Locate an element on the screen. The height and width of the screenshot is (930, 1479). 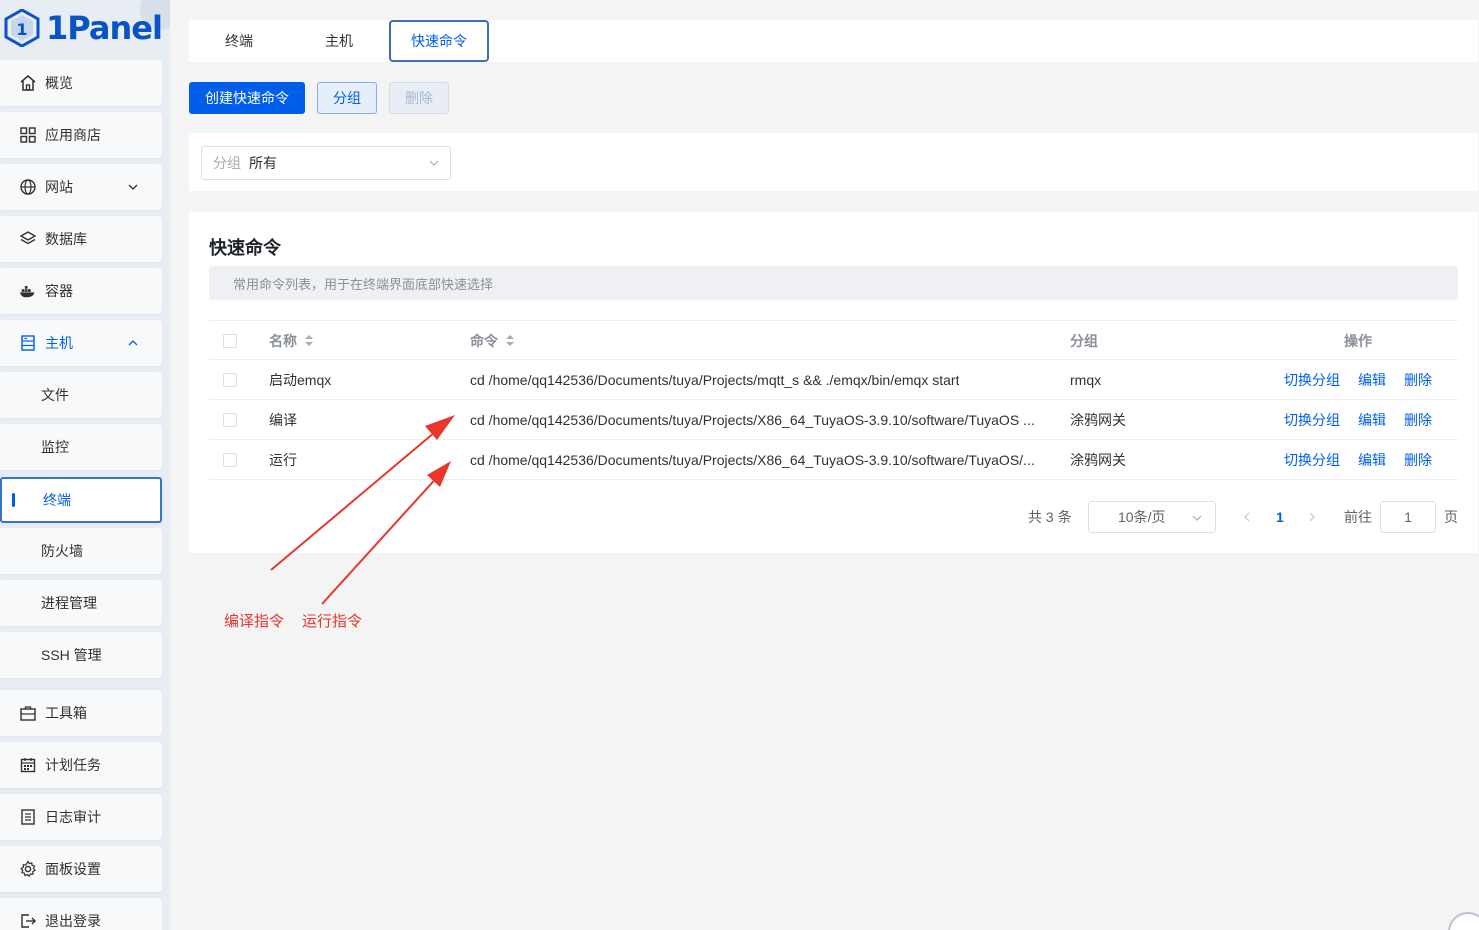
server-icon is located at coordinates (28, 343).